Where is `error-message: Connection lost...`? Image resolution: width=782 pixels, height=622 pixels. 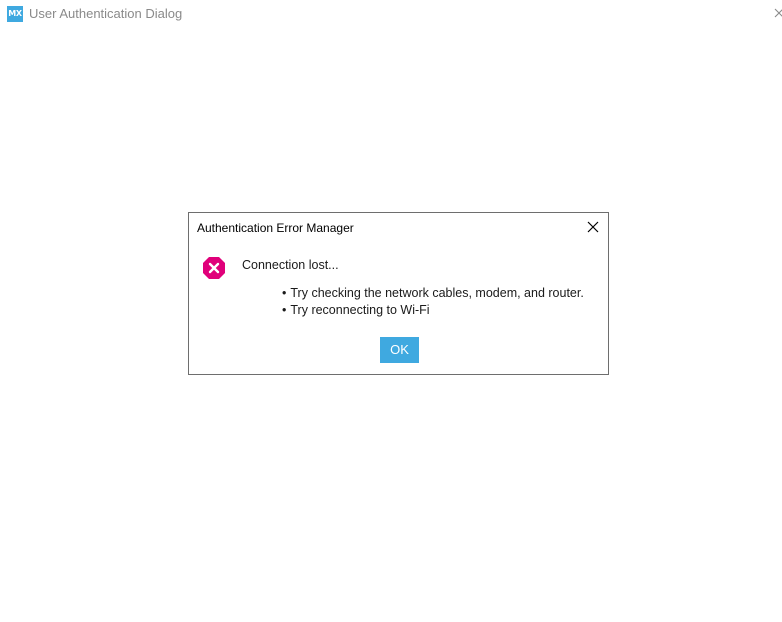 error-message: Connection lost... is located at coordinates (290, 265).